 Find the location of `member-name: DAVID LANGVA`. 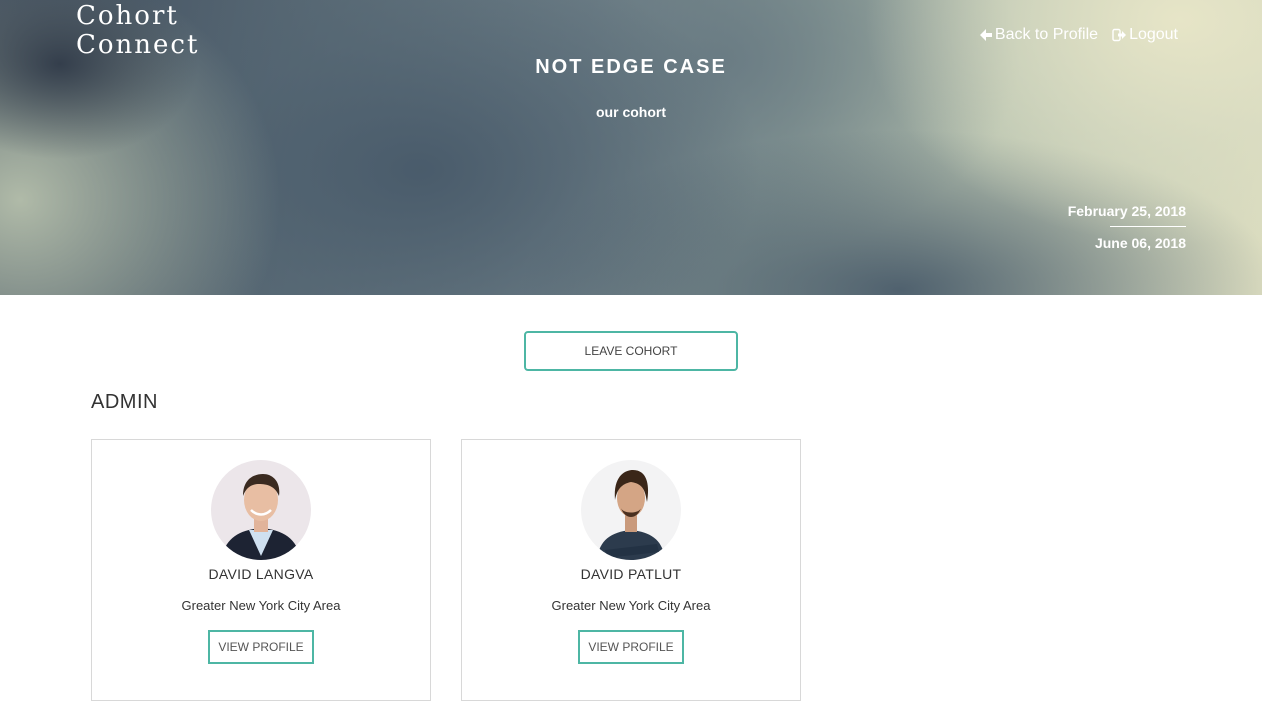

member-name: DAVID LANGVA is located at coordinates (261, 574).